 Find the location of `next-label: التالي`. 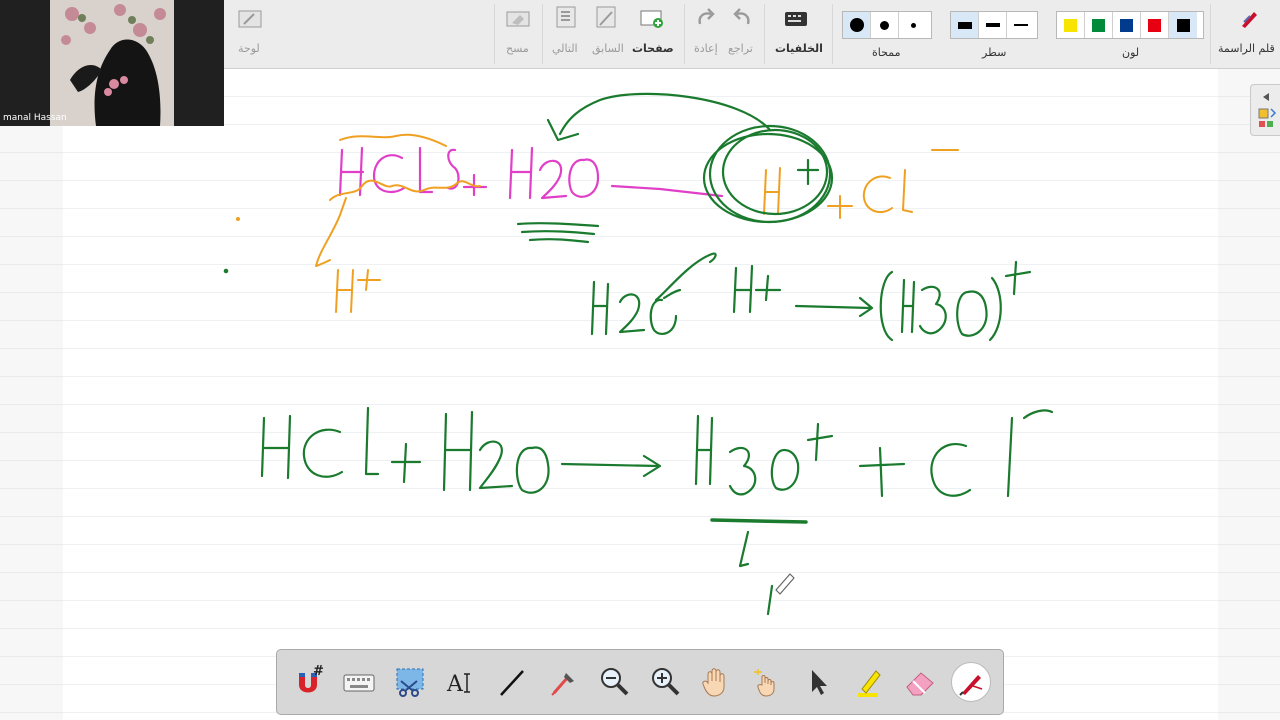

next-label: التالي is located at coordinates (565, 48).